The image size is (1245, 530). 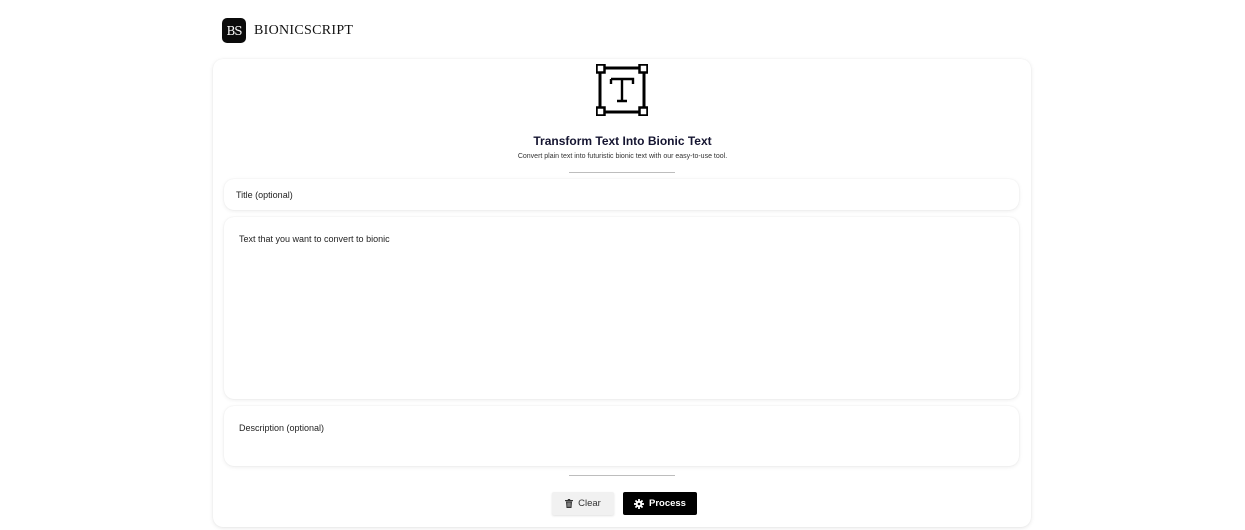 What do you see at coordinates (569, 503) in the screenshot?
I see `trash-icon` at bounding box center [569, 503].